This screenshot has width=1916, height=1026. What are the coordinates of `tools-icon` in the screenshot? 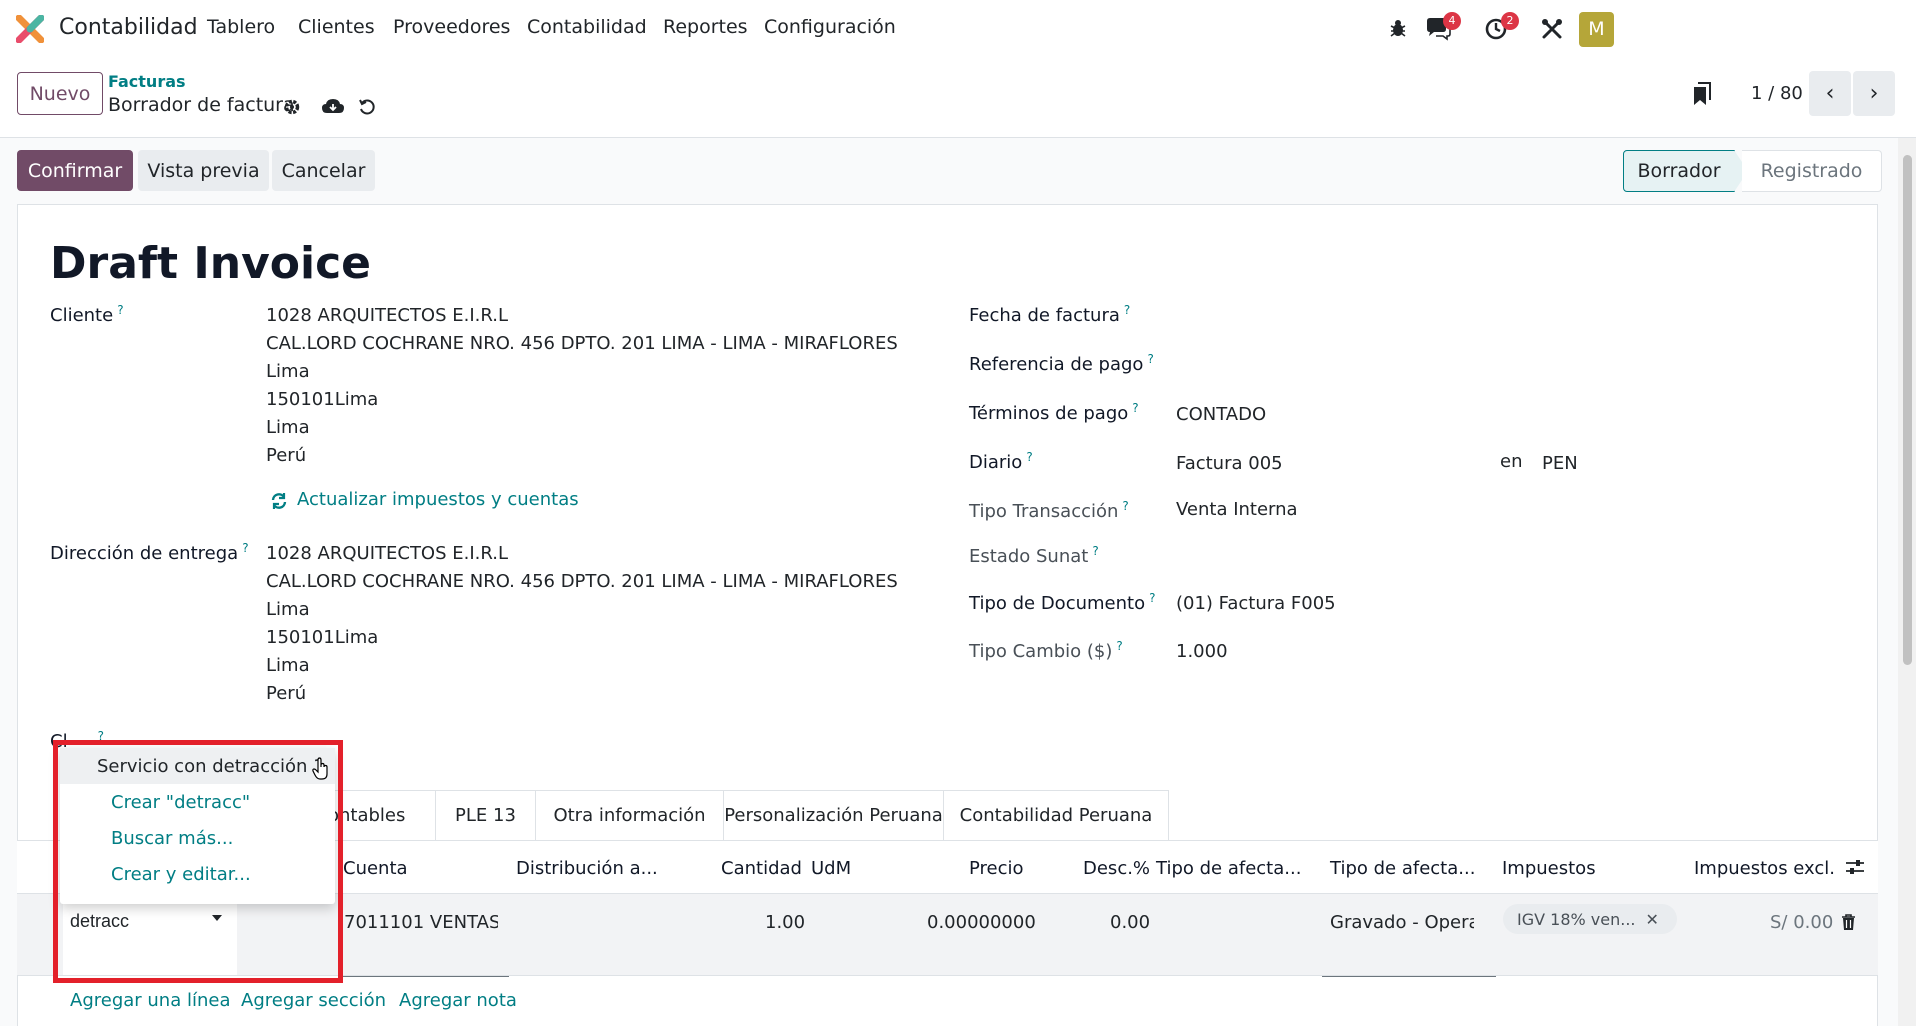 It's located at (1552, 29).